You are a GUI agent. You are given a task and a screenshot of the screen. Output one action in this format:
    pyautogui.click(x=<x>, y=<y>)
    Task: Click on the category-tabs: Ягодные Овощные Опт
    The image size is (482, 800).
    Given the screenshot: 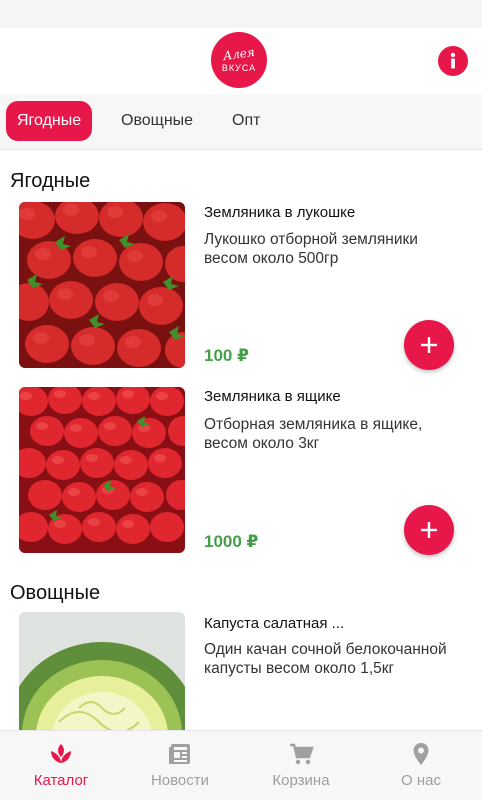 What is the action you would take?
    pyautogui.click(x=241, y=122)
    